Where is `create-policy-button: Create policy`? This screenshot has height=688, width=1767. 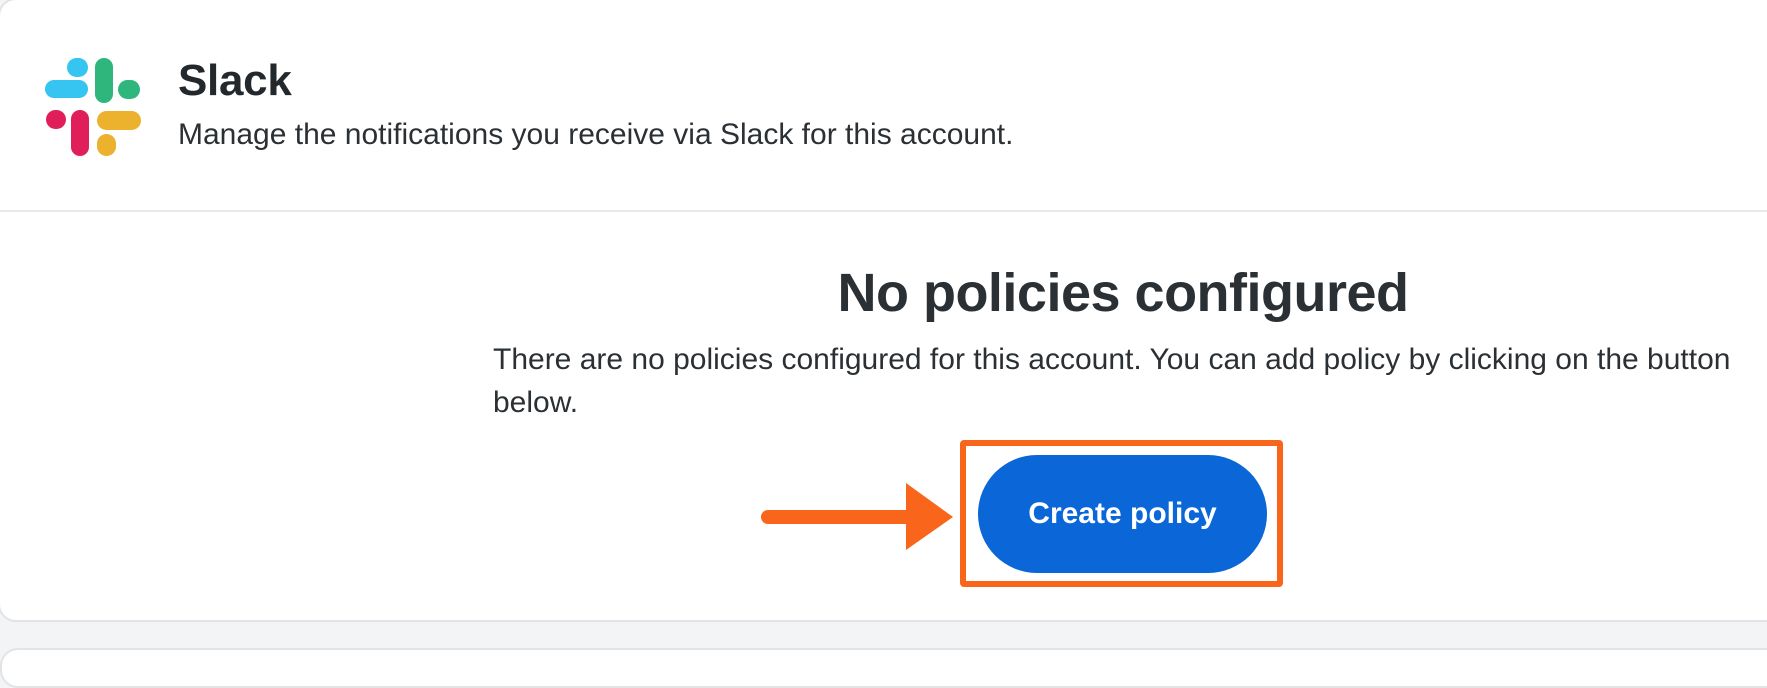
create-policy-button: Create policy is located at coordinates (1122, 514).